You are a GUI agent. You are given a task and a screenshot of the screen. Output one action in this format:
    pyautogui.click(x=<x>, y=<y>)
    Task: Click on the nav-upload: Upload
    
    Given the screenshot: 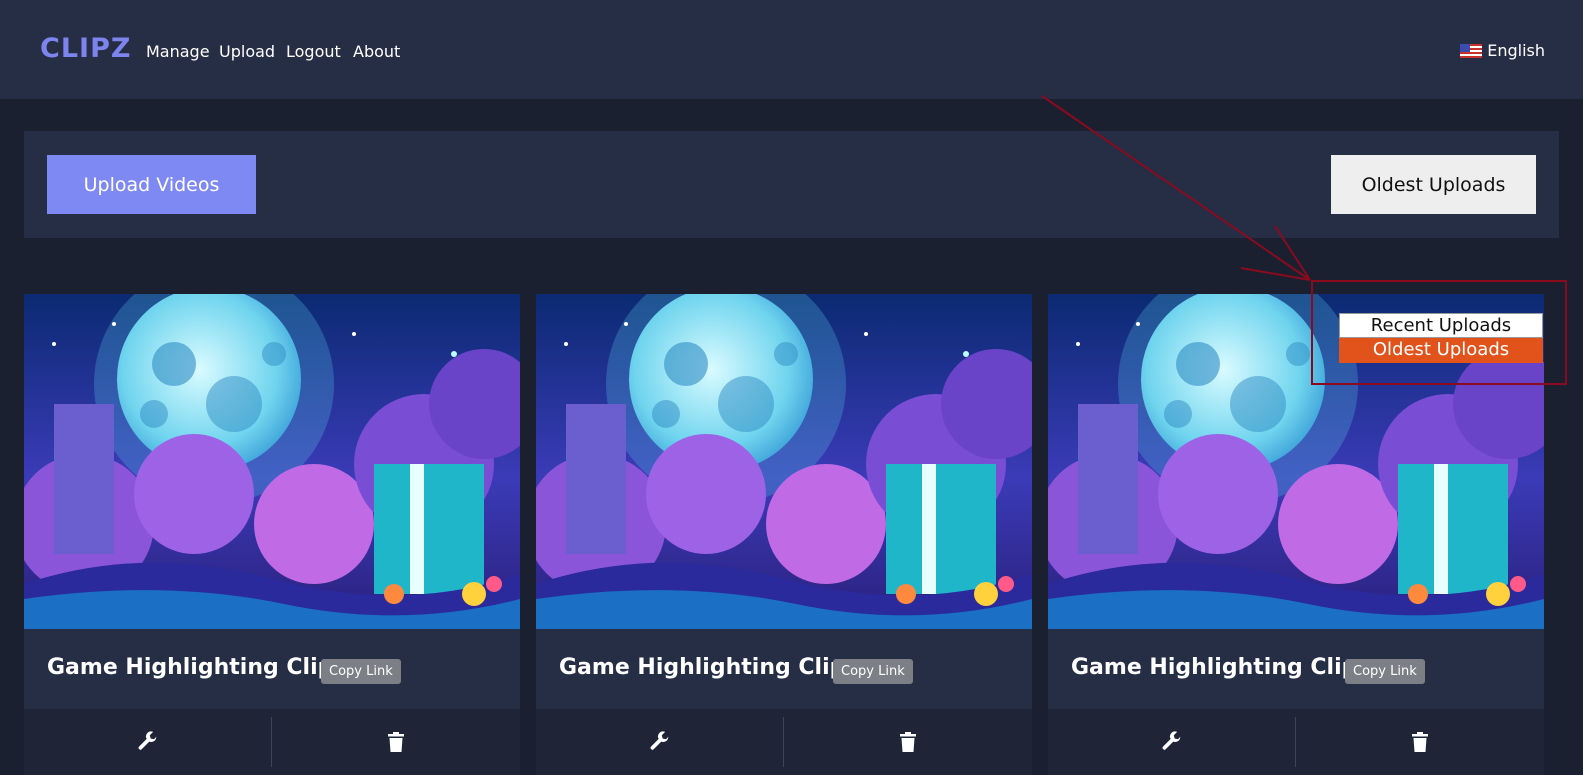 What is the action you would take?
    pyautogui.click(x=247, y=51)
    